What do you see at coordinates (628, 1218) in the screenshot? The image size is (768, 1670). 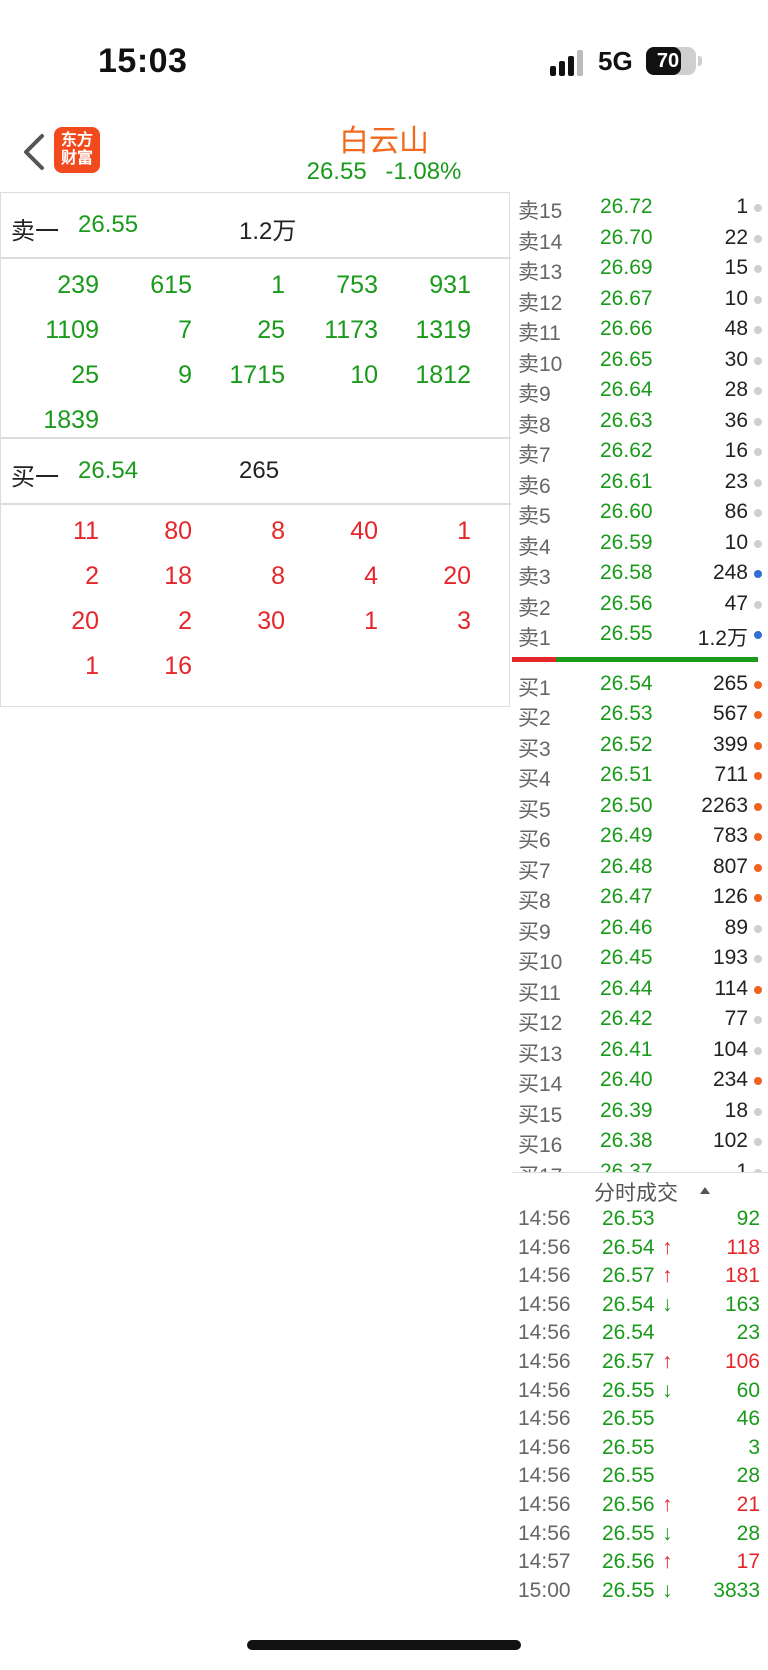 I see `tick-price: 26.53` at bounding box center [628, 1218].